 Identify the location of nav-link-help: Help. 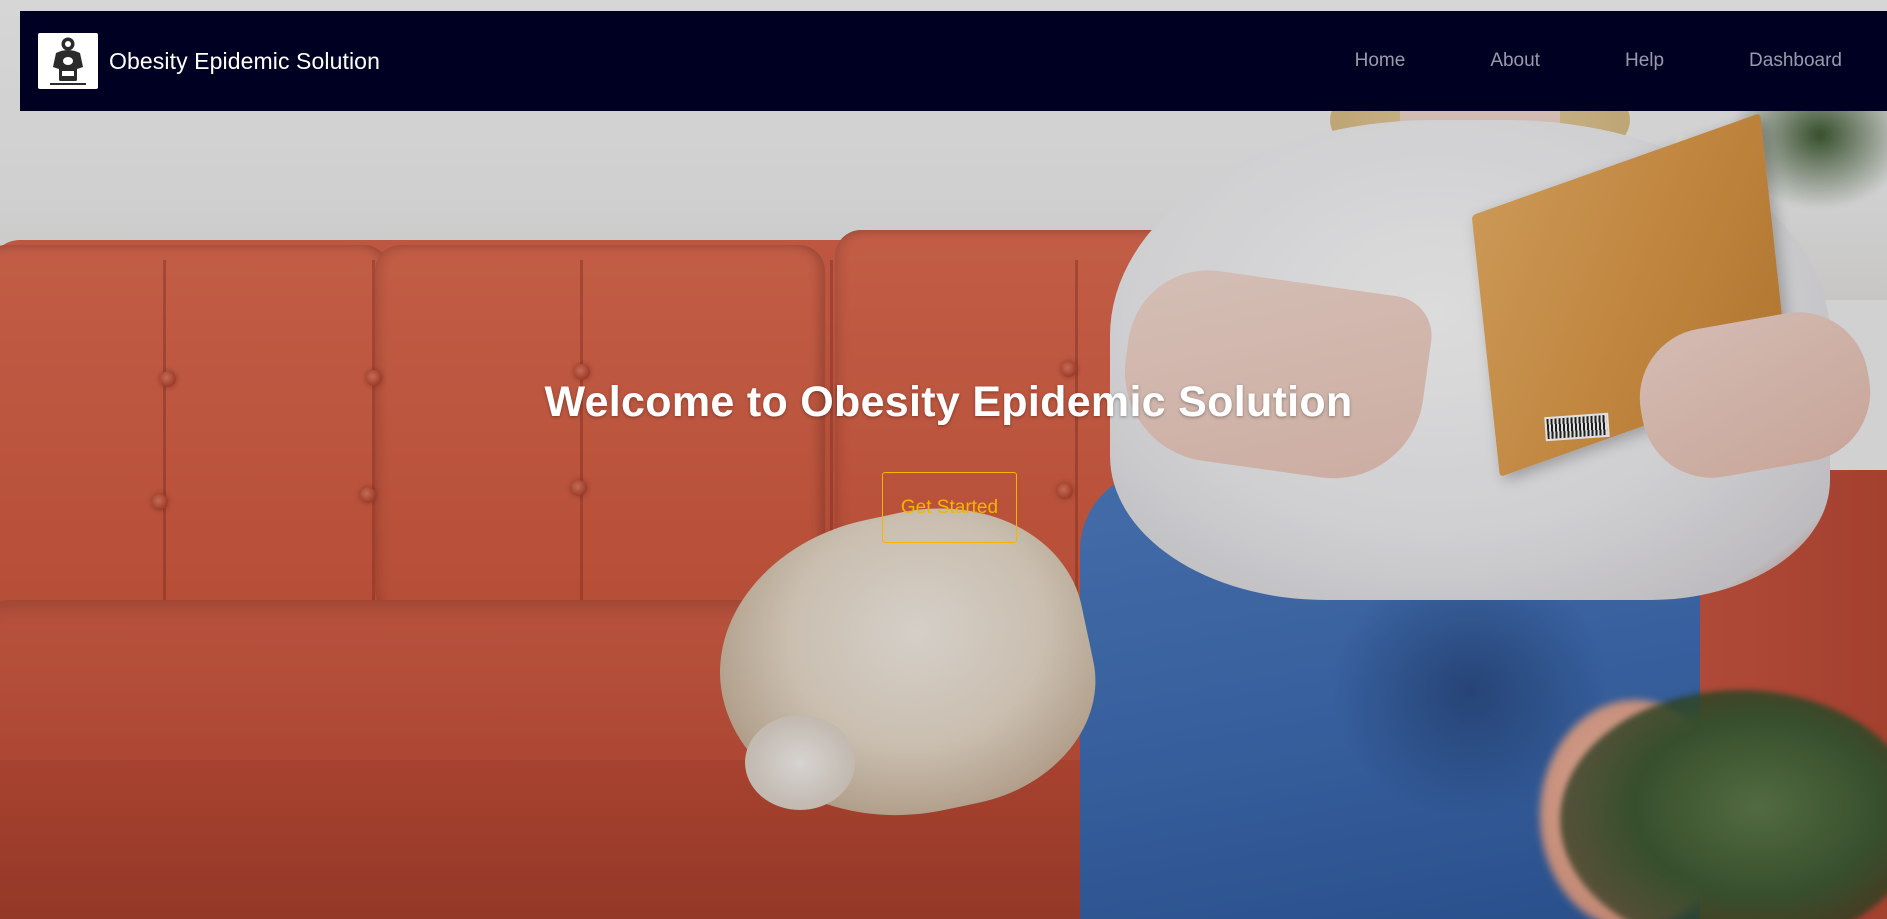
(1644, 61).